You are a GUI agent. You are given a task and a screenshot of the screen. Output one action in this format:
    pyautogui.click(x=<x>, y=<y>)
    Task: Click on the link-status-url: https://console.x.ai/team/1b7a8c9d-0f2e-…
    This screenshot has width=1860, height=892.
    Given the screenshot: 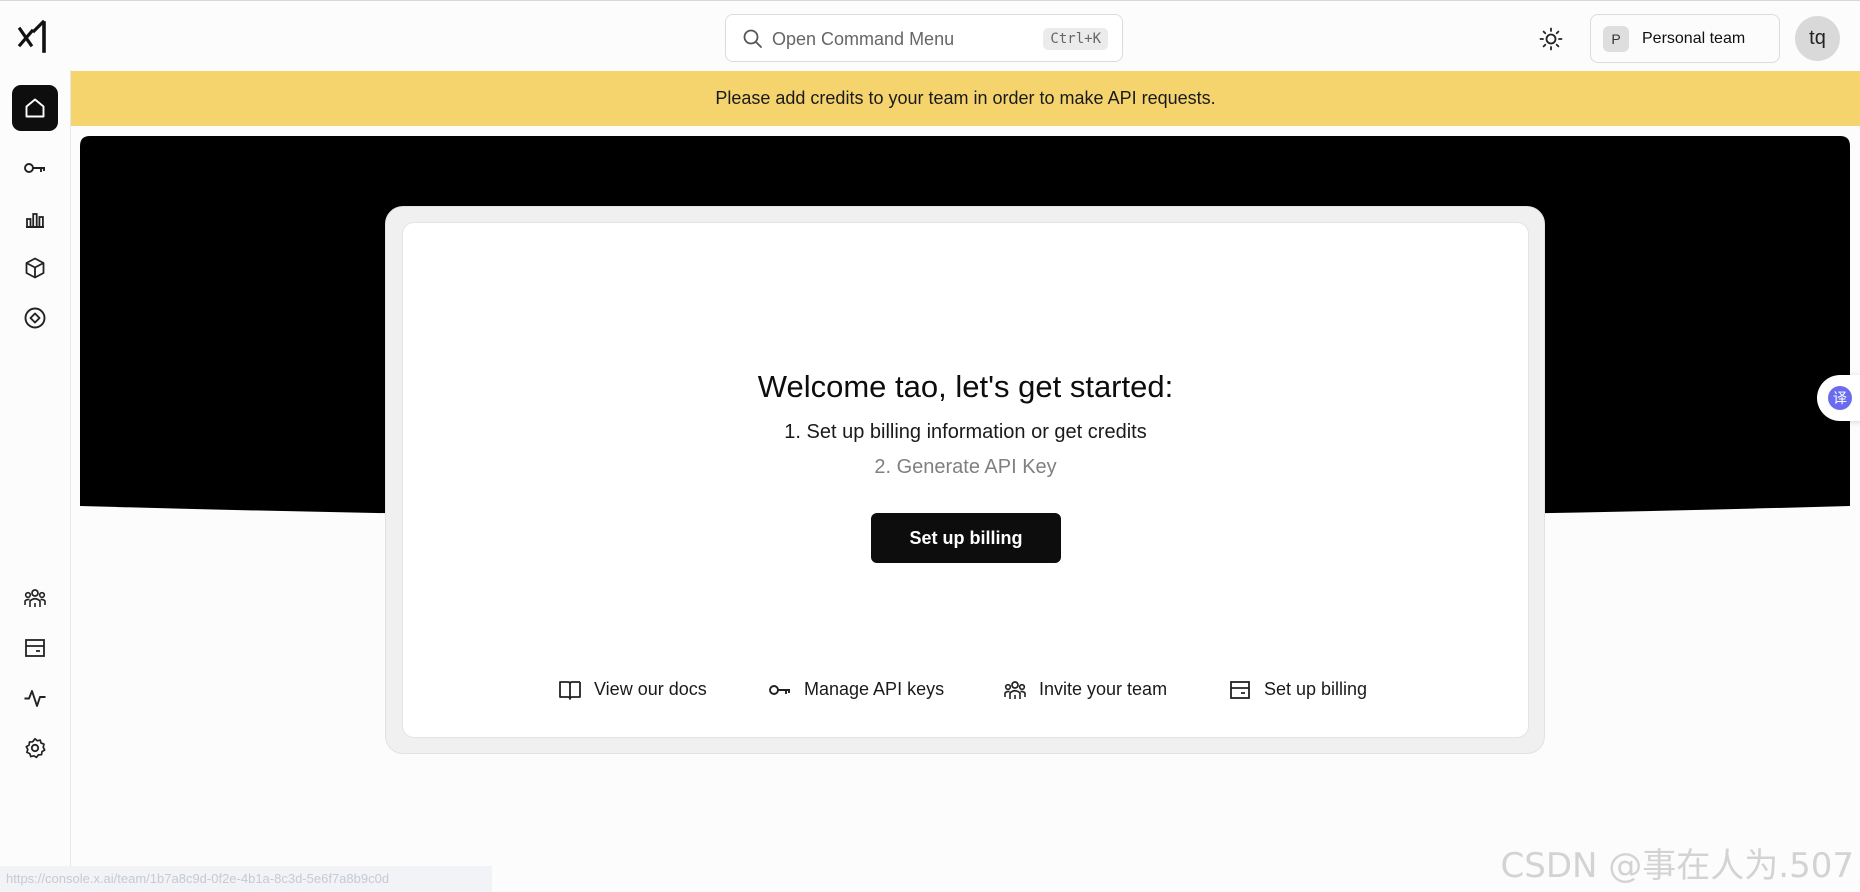 What is the action you would take?
    pyautogui.click(x=246, y=879)
    